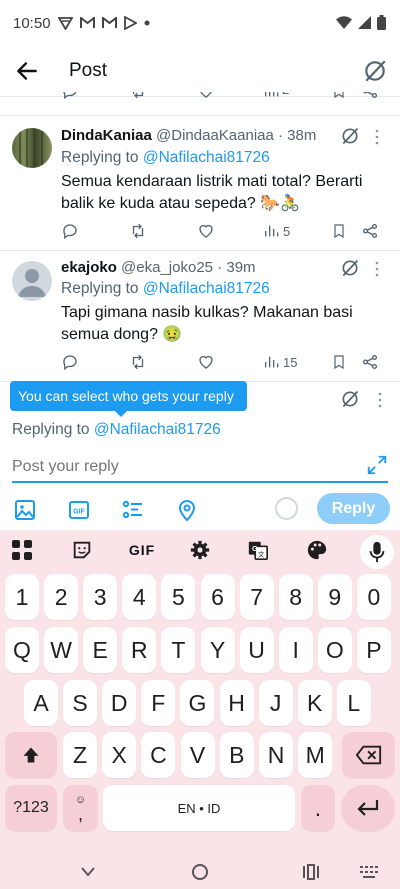 The height and width of the screenshot is (889, 400). Describe the element at coordinates (334, 597) in the screenshot. I see `key-9: 9` at that location.